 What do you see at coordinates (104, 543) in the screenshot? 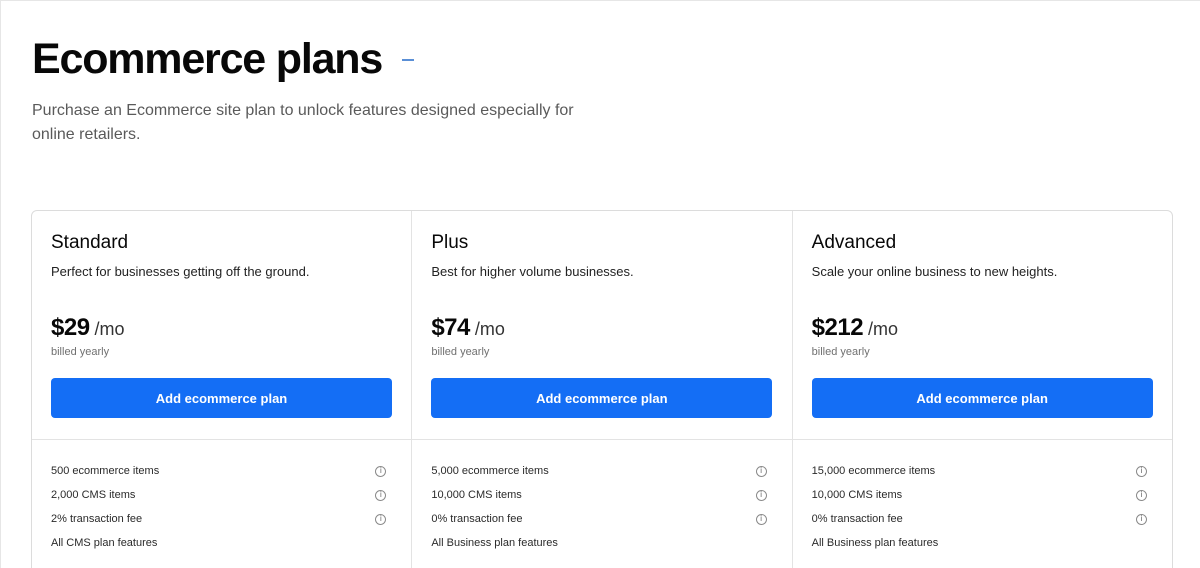
I see `feature-label: All CMS plan features` at bounding box center [104, 543].